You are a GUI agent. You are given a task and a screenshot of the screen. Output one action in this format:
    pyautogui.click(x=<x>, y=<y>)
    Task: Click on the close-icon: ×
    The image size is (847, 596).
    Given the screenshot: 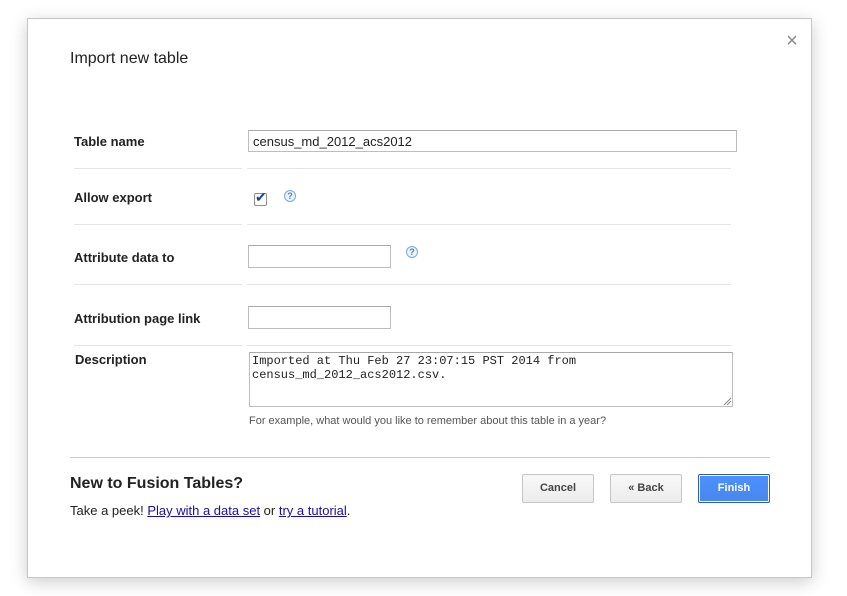 What is the action you would take?
    pyautogui.click(x=792, y=41)
    